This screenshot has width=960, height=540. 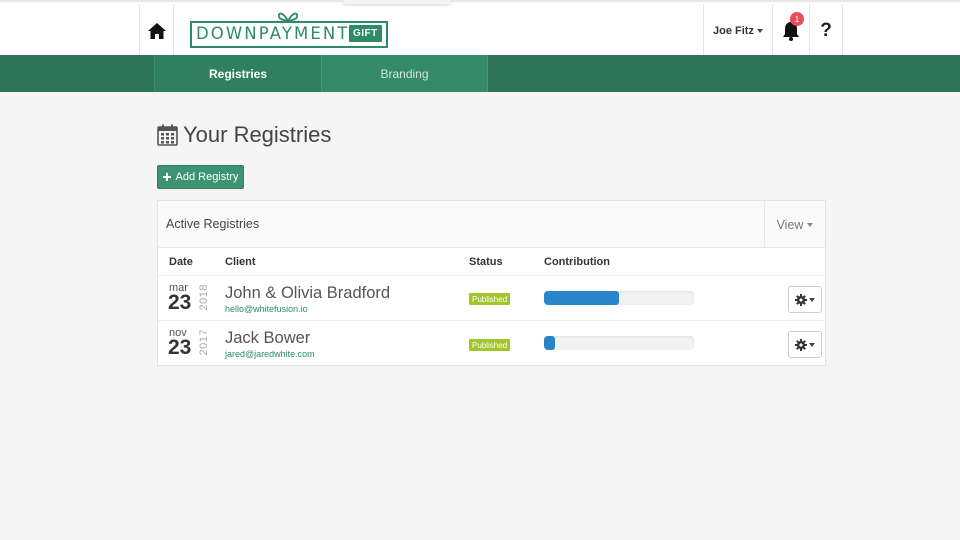 What do you see at coordinates (577, 262) in the screenshot?
I see `column-header-contribution: Contribution` at bounding box center [577, 262].